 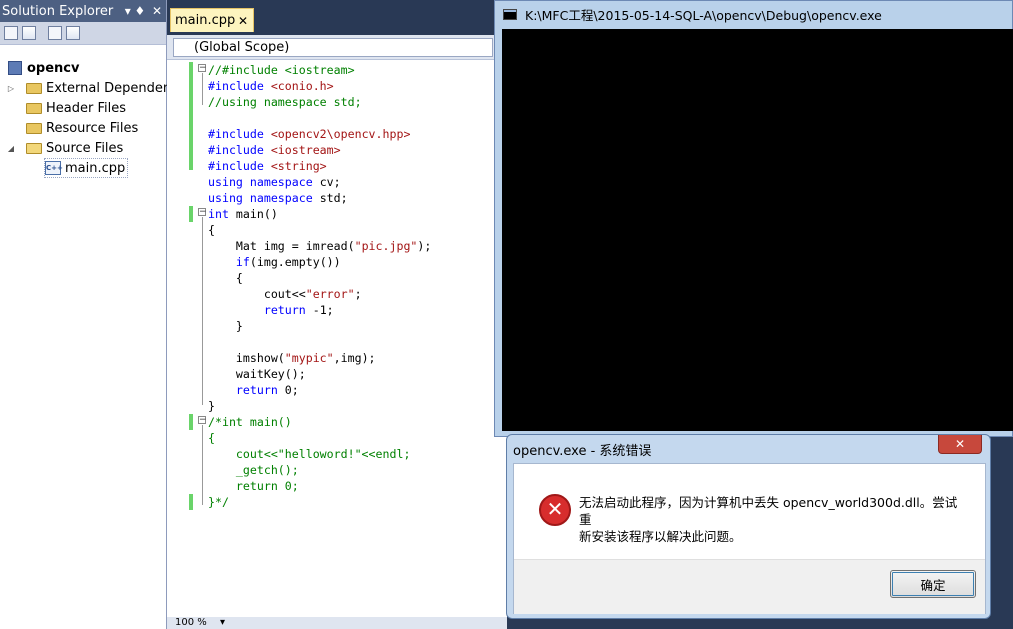 I want to click on zoom-dropdown-icon: ▾, so click(x=222, y=622).